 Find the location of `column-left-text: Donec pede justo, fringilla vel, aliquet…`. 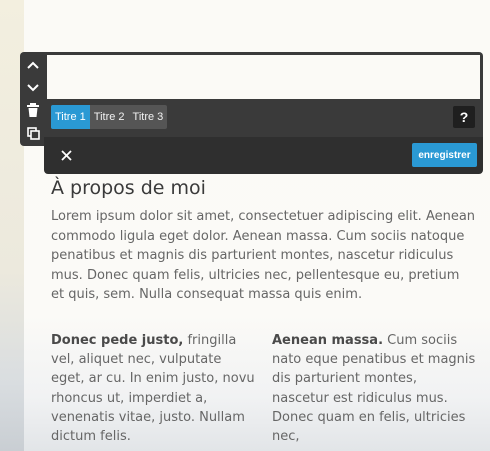

column-left-text: Donec pede justo, fringilla vel, aliquet… is located at coordinates (153, 388).